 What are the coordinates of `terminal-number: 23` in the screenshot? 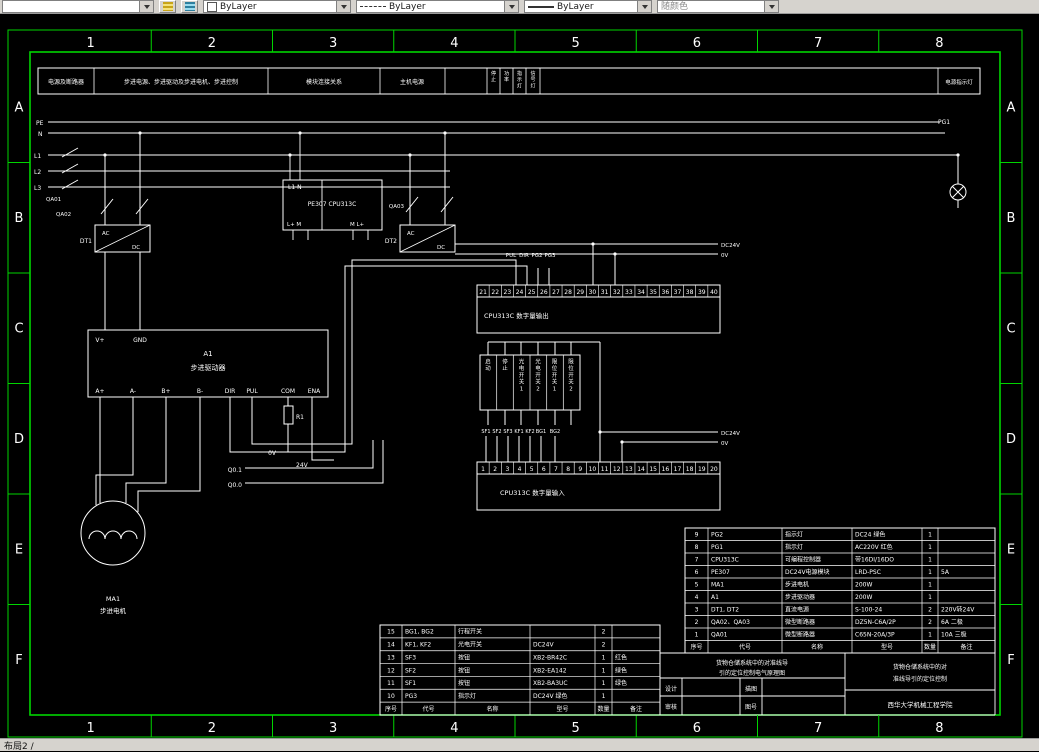 It's located at (508, 292).